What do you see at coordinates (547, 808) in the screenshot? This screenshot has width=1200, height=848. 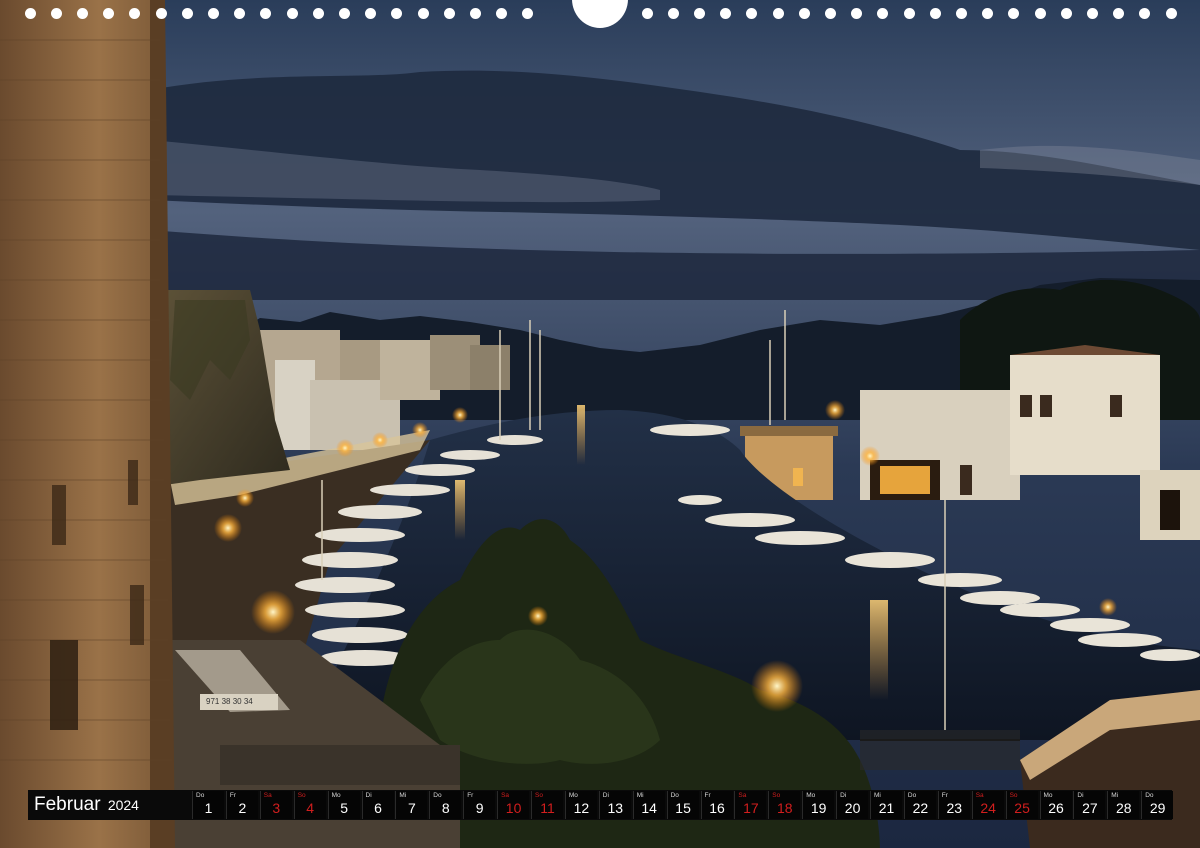 I see `day-number: 11` at bounding box center [547, 808].